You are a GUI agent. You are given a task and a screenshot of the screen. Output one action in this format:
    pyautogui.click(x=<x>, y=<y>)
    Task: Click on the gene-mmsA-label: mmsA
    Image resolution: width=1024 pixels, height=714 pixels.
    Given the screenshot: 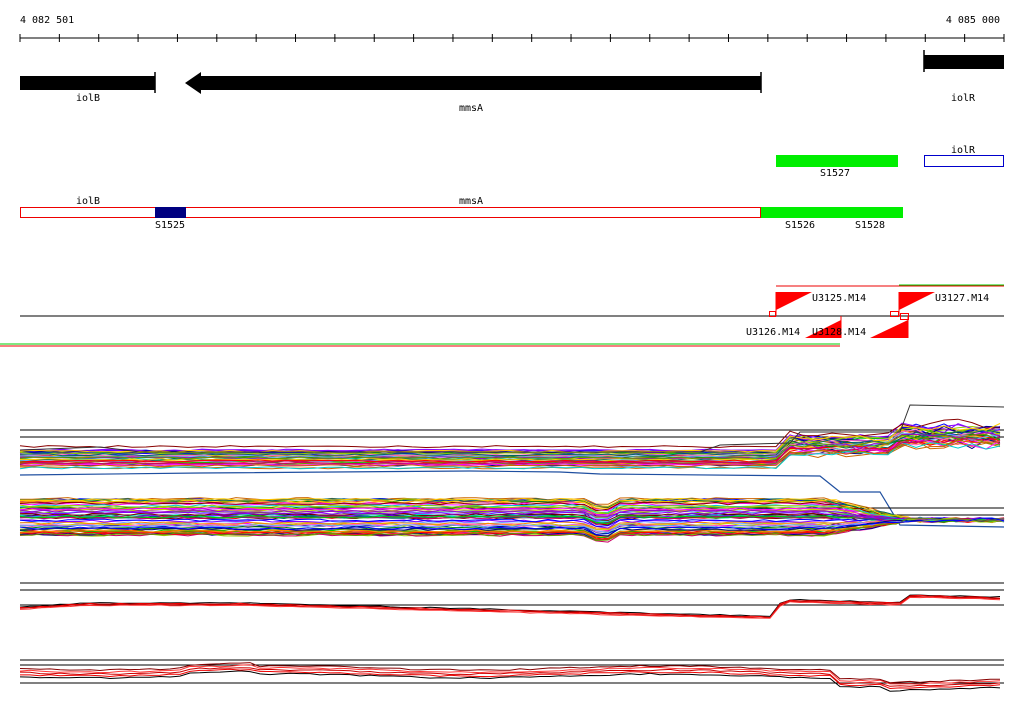 What is the action you would take?
    pyautogui.click(x=471, y=108)
    